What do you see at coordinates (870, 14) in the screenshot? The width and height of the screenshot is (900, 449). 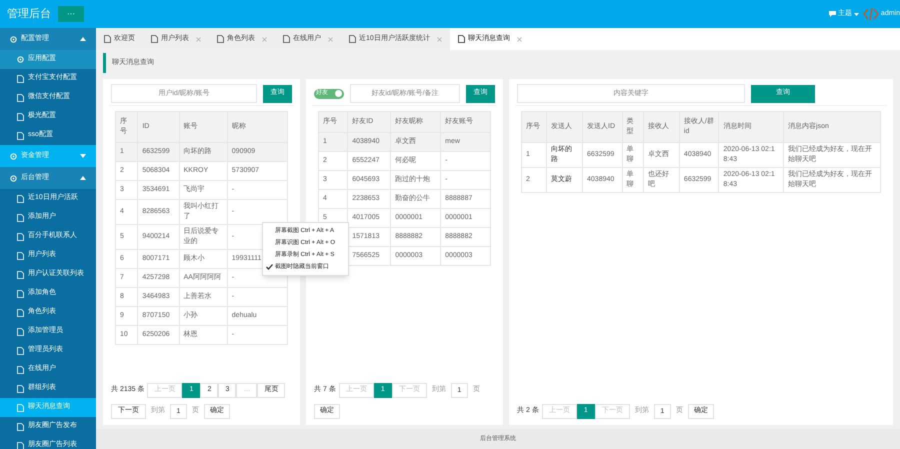 I see `code-logo-icon` at bounding box center [870, 14].